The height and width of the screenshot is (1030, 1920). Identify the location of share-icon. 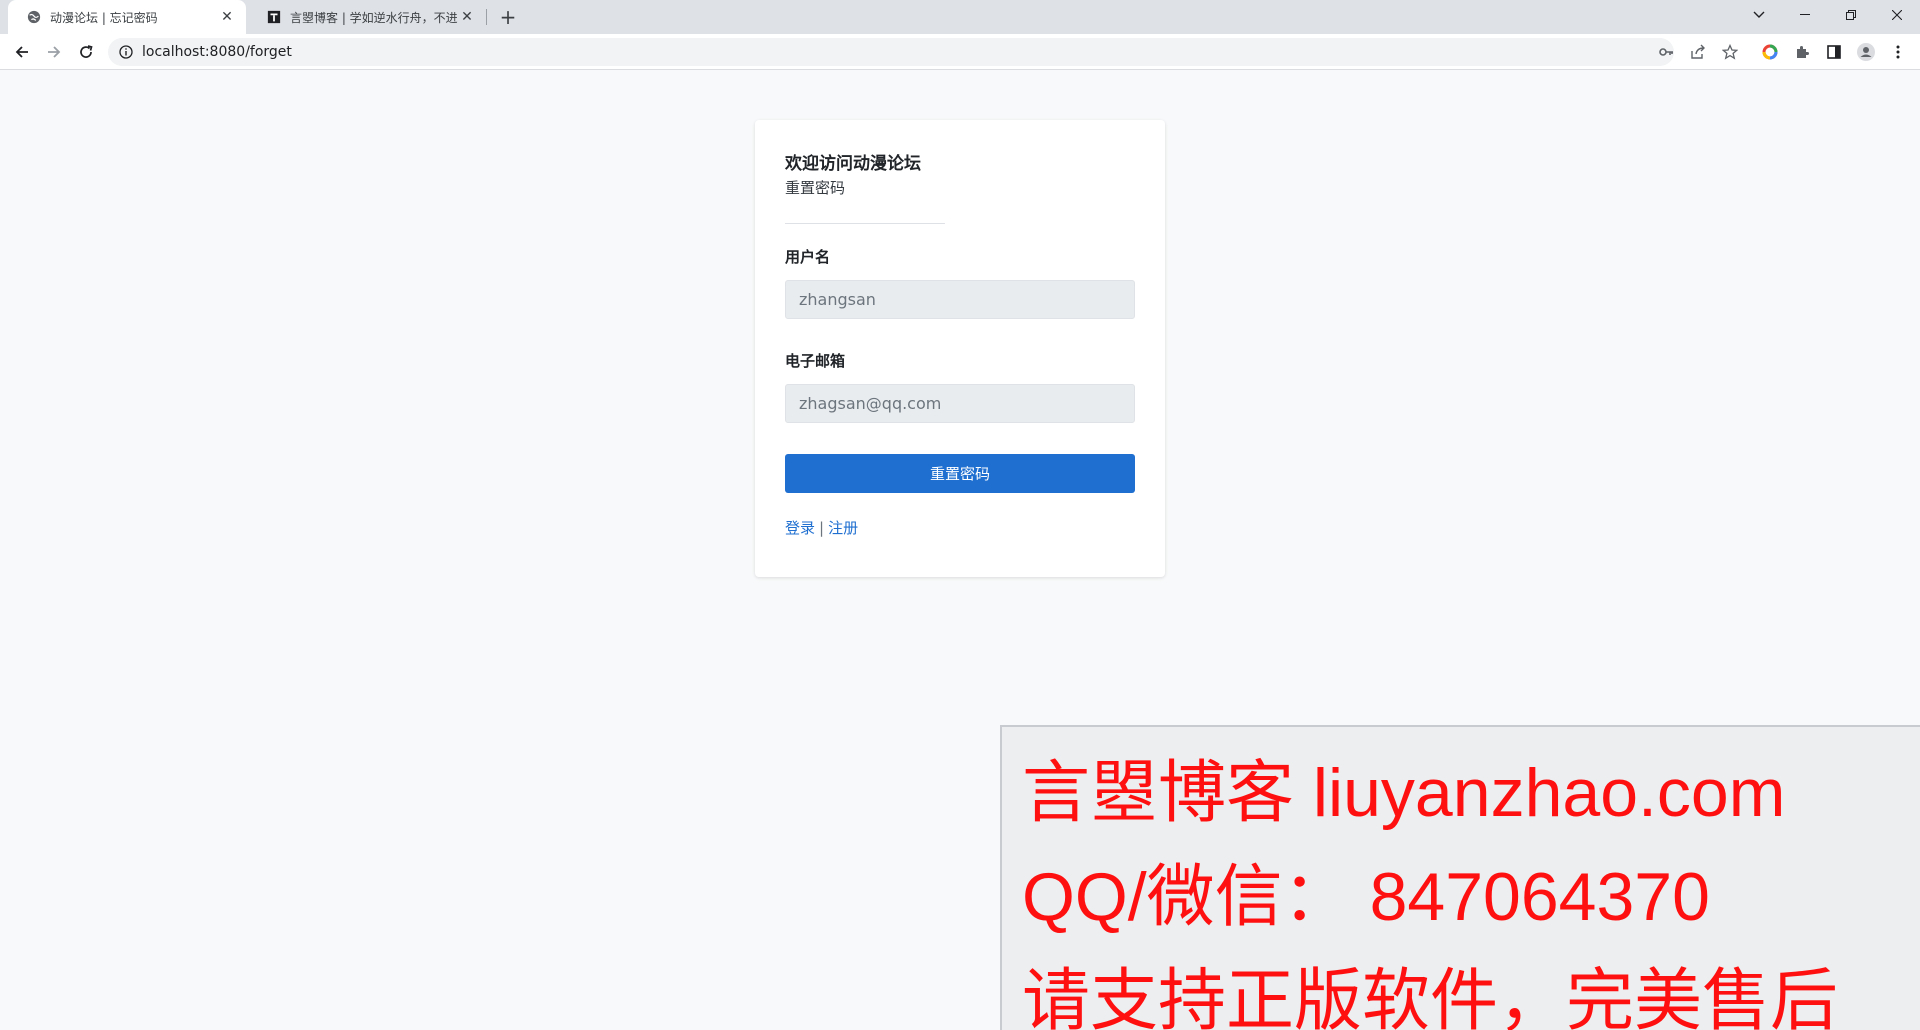
(1698, 52).